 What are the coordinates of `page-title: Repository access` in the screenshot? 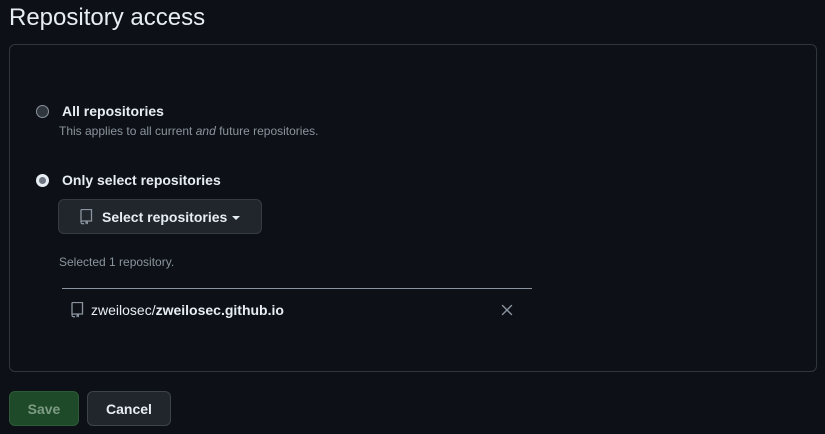 It's located at (107, 17).